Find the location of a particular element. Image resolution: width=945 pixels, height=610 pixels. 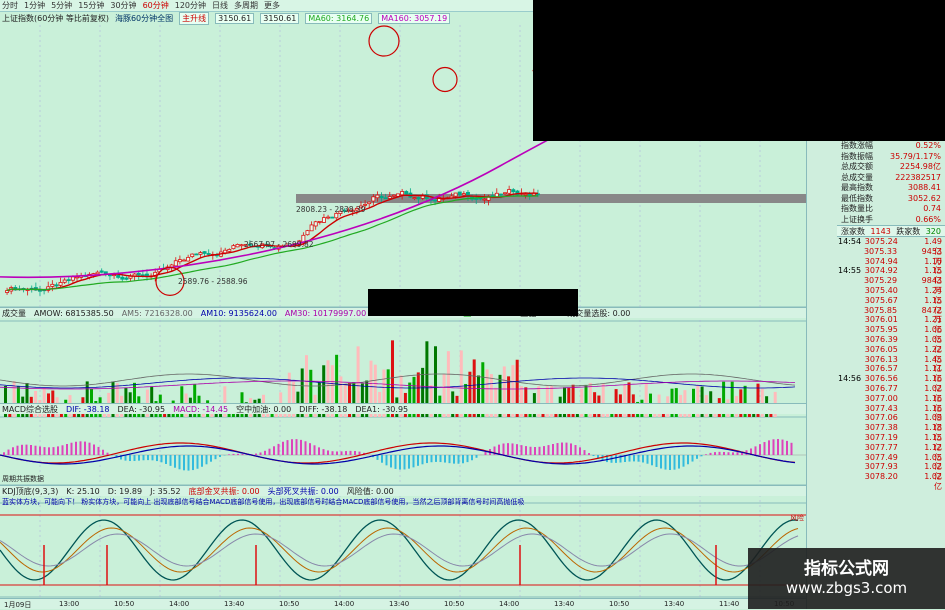

macd-dif: DIF: -38.18 is located at coordinates (87, 409).